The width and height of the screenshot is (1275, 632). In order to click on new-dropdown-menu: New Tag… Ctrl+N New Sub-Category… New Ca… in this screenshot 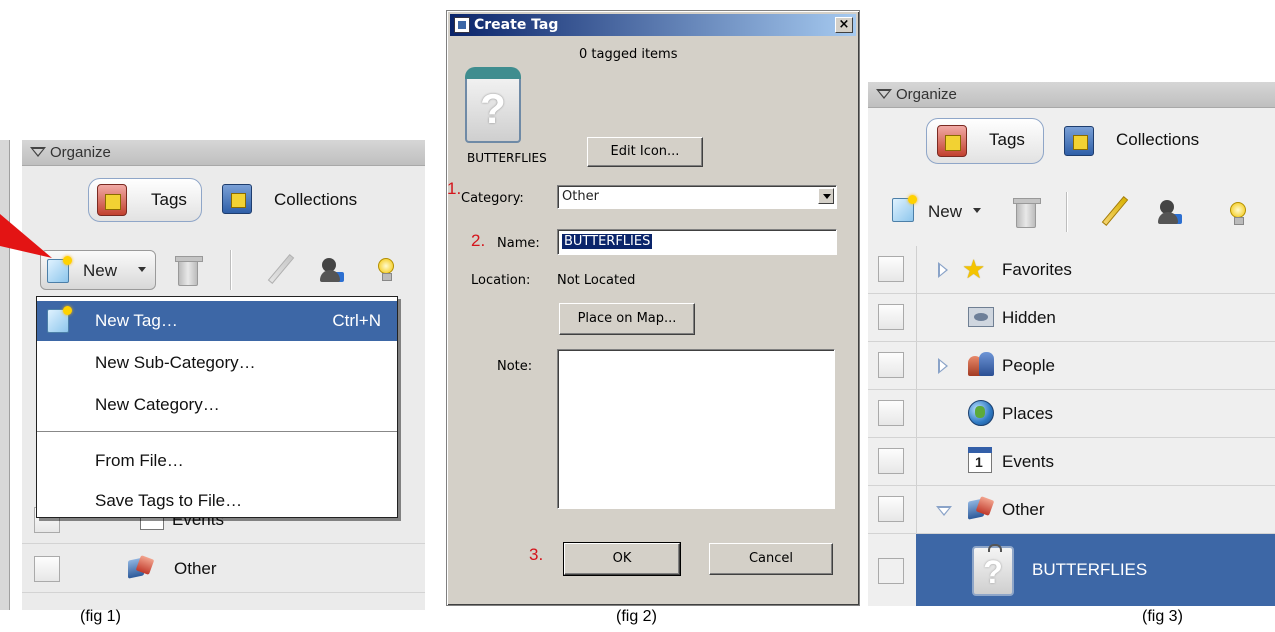, I will do `click(217, 407)`.